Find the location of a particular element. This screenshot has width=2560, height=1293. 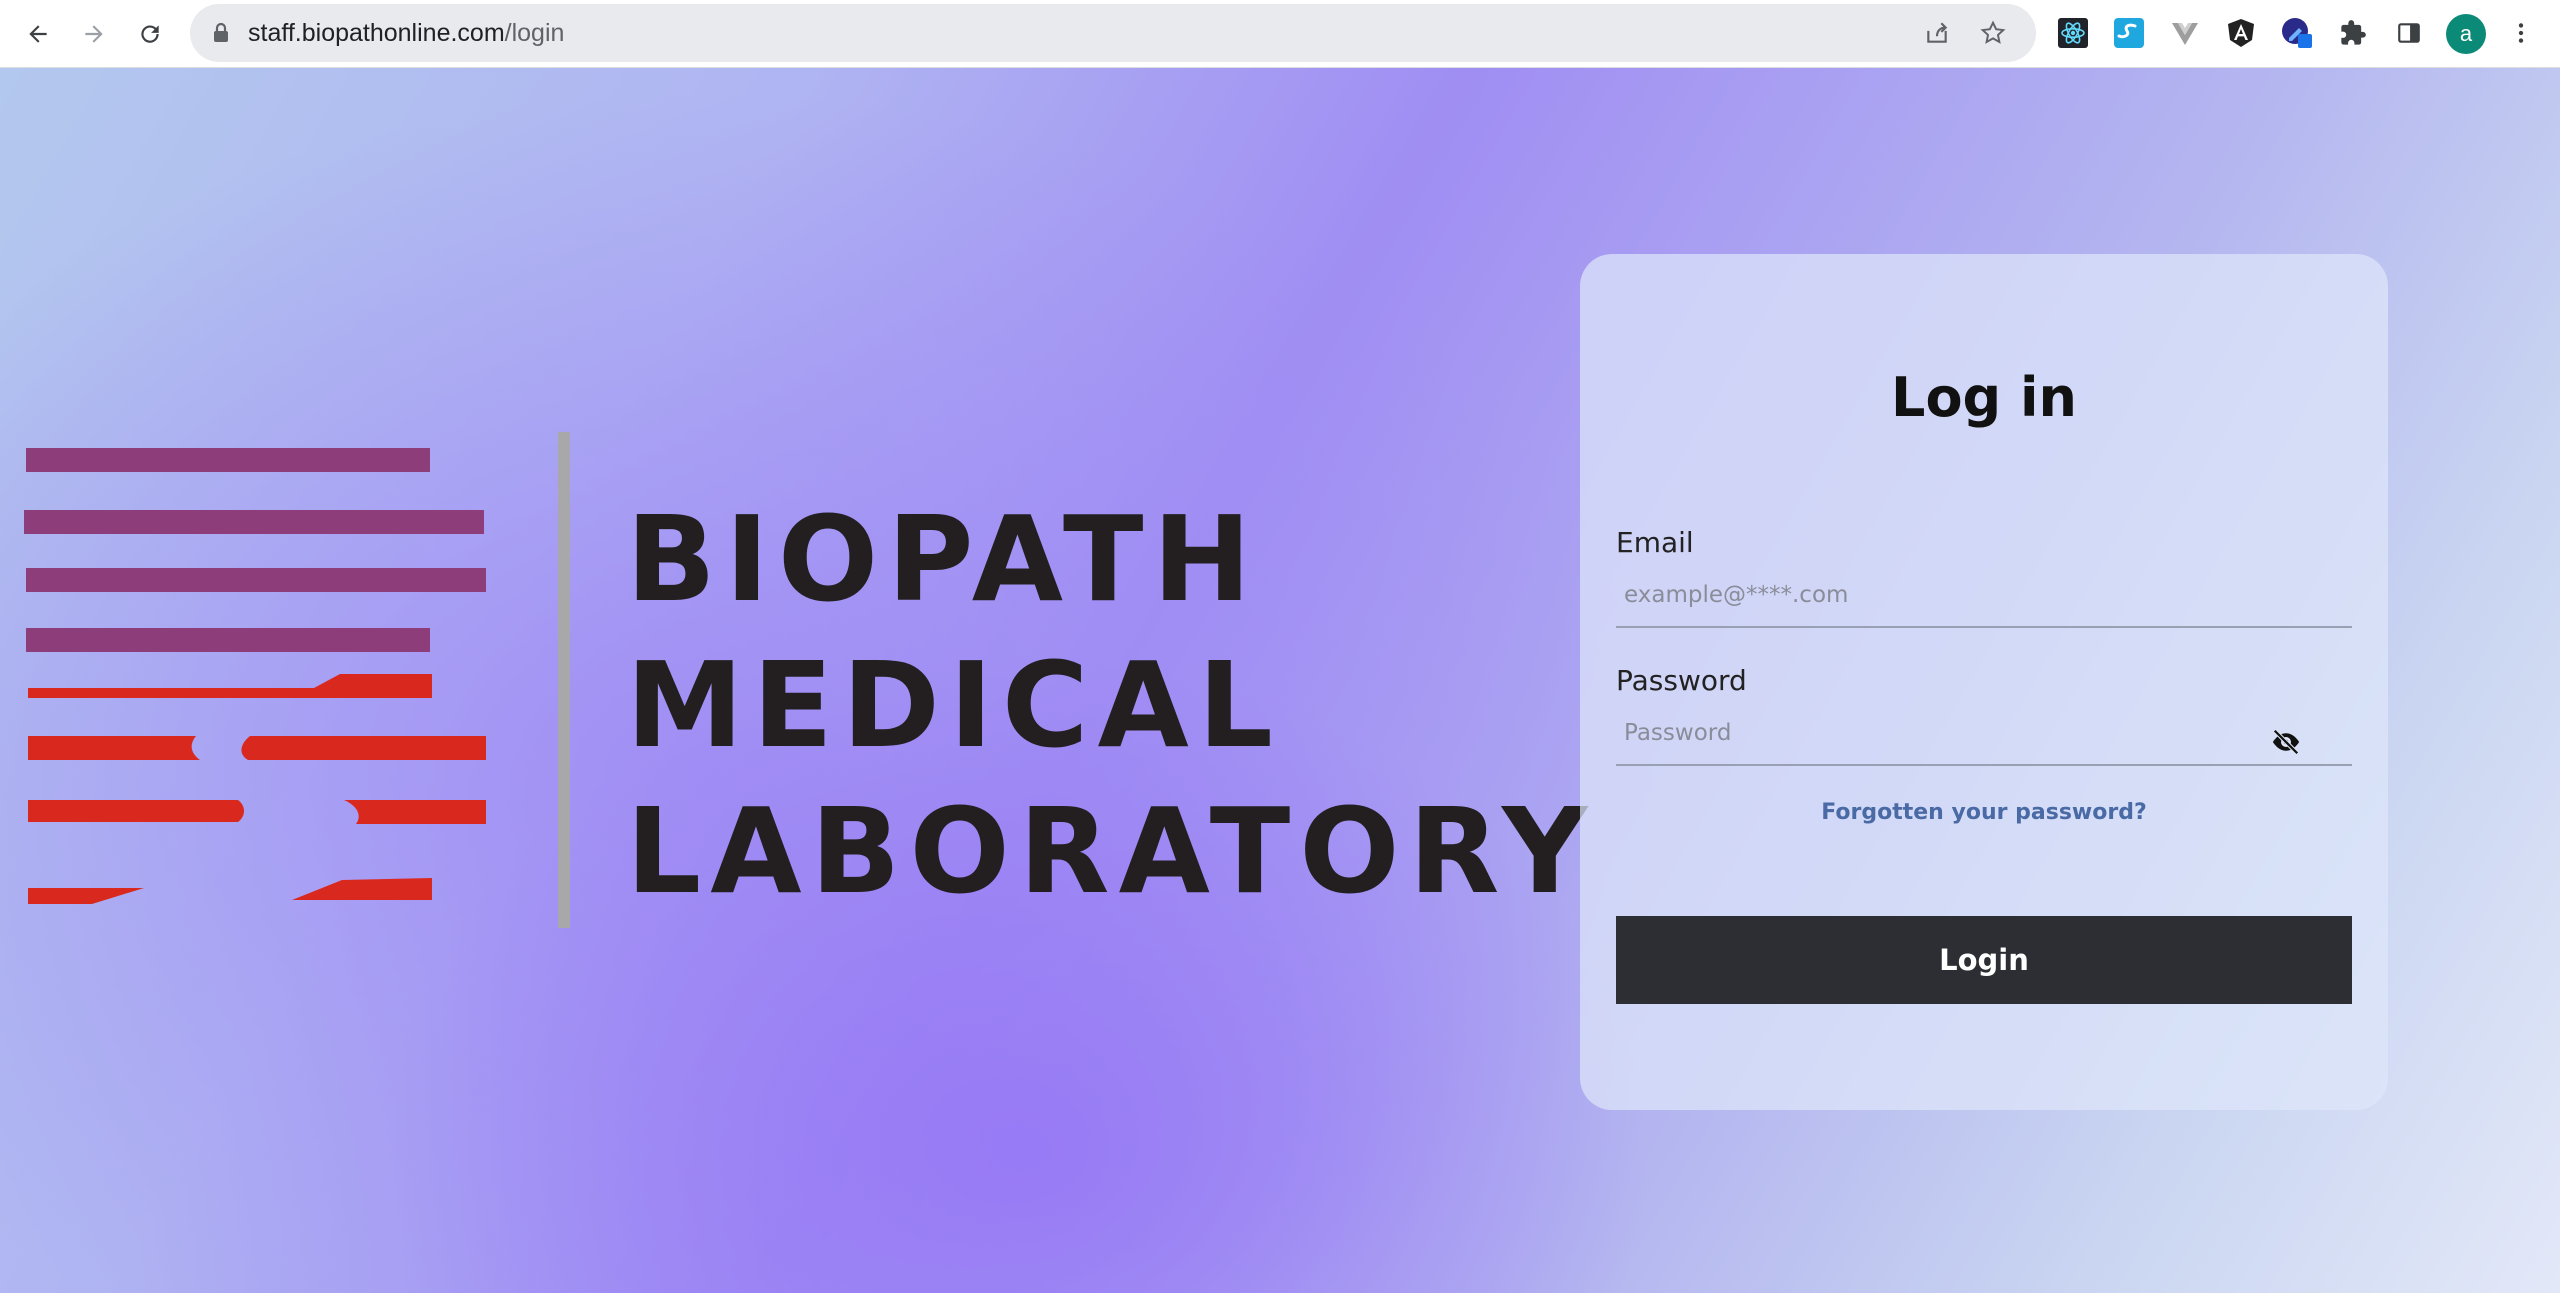

forgot-password-link: Forgotten your password? is located at coordinates (1984, 812).